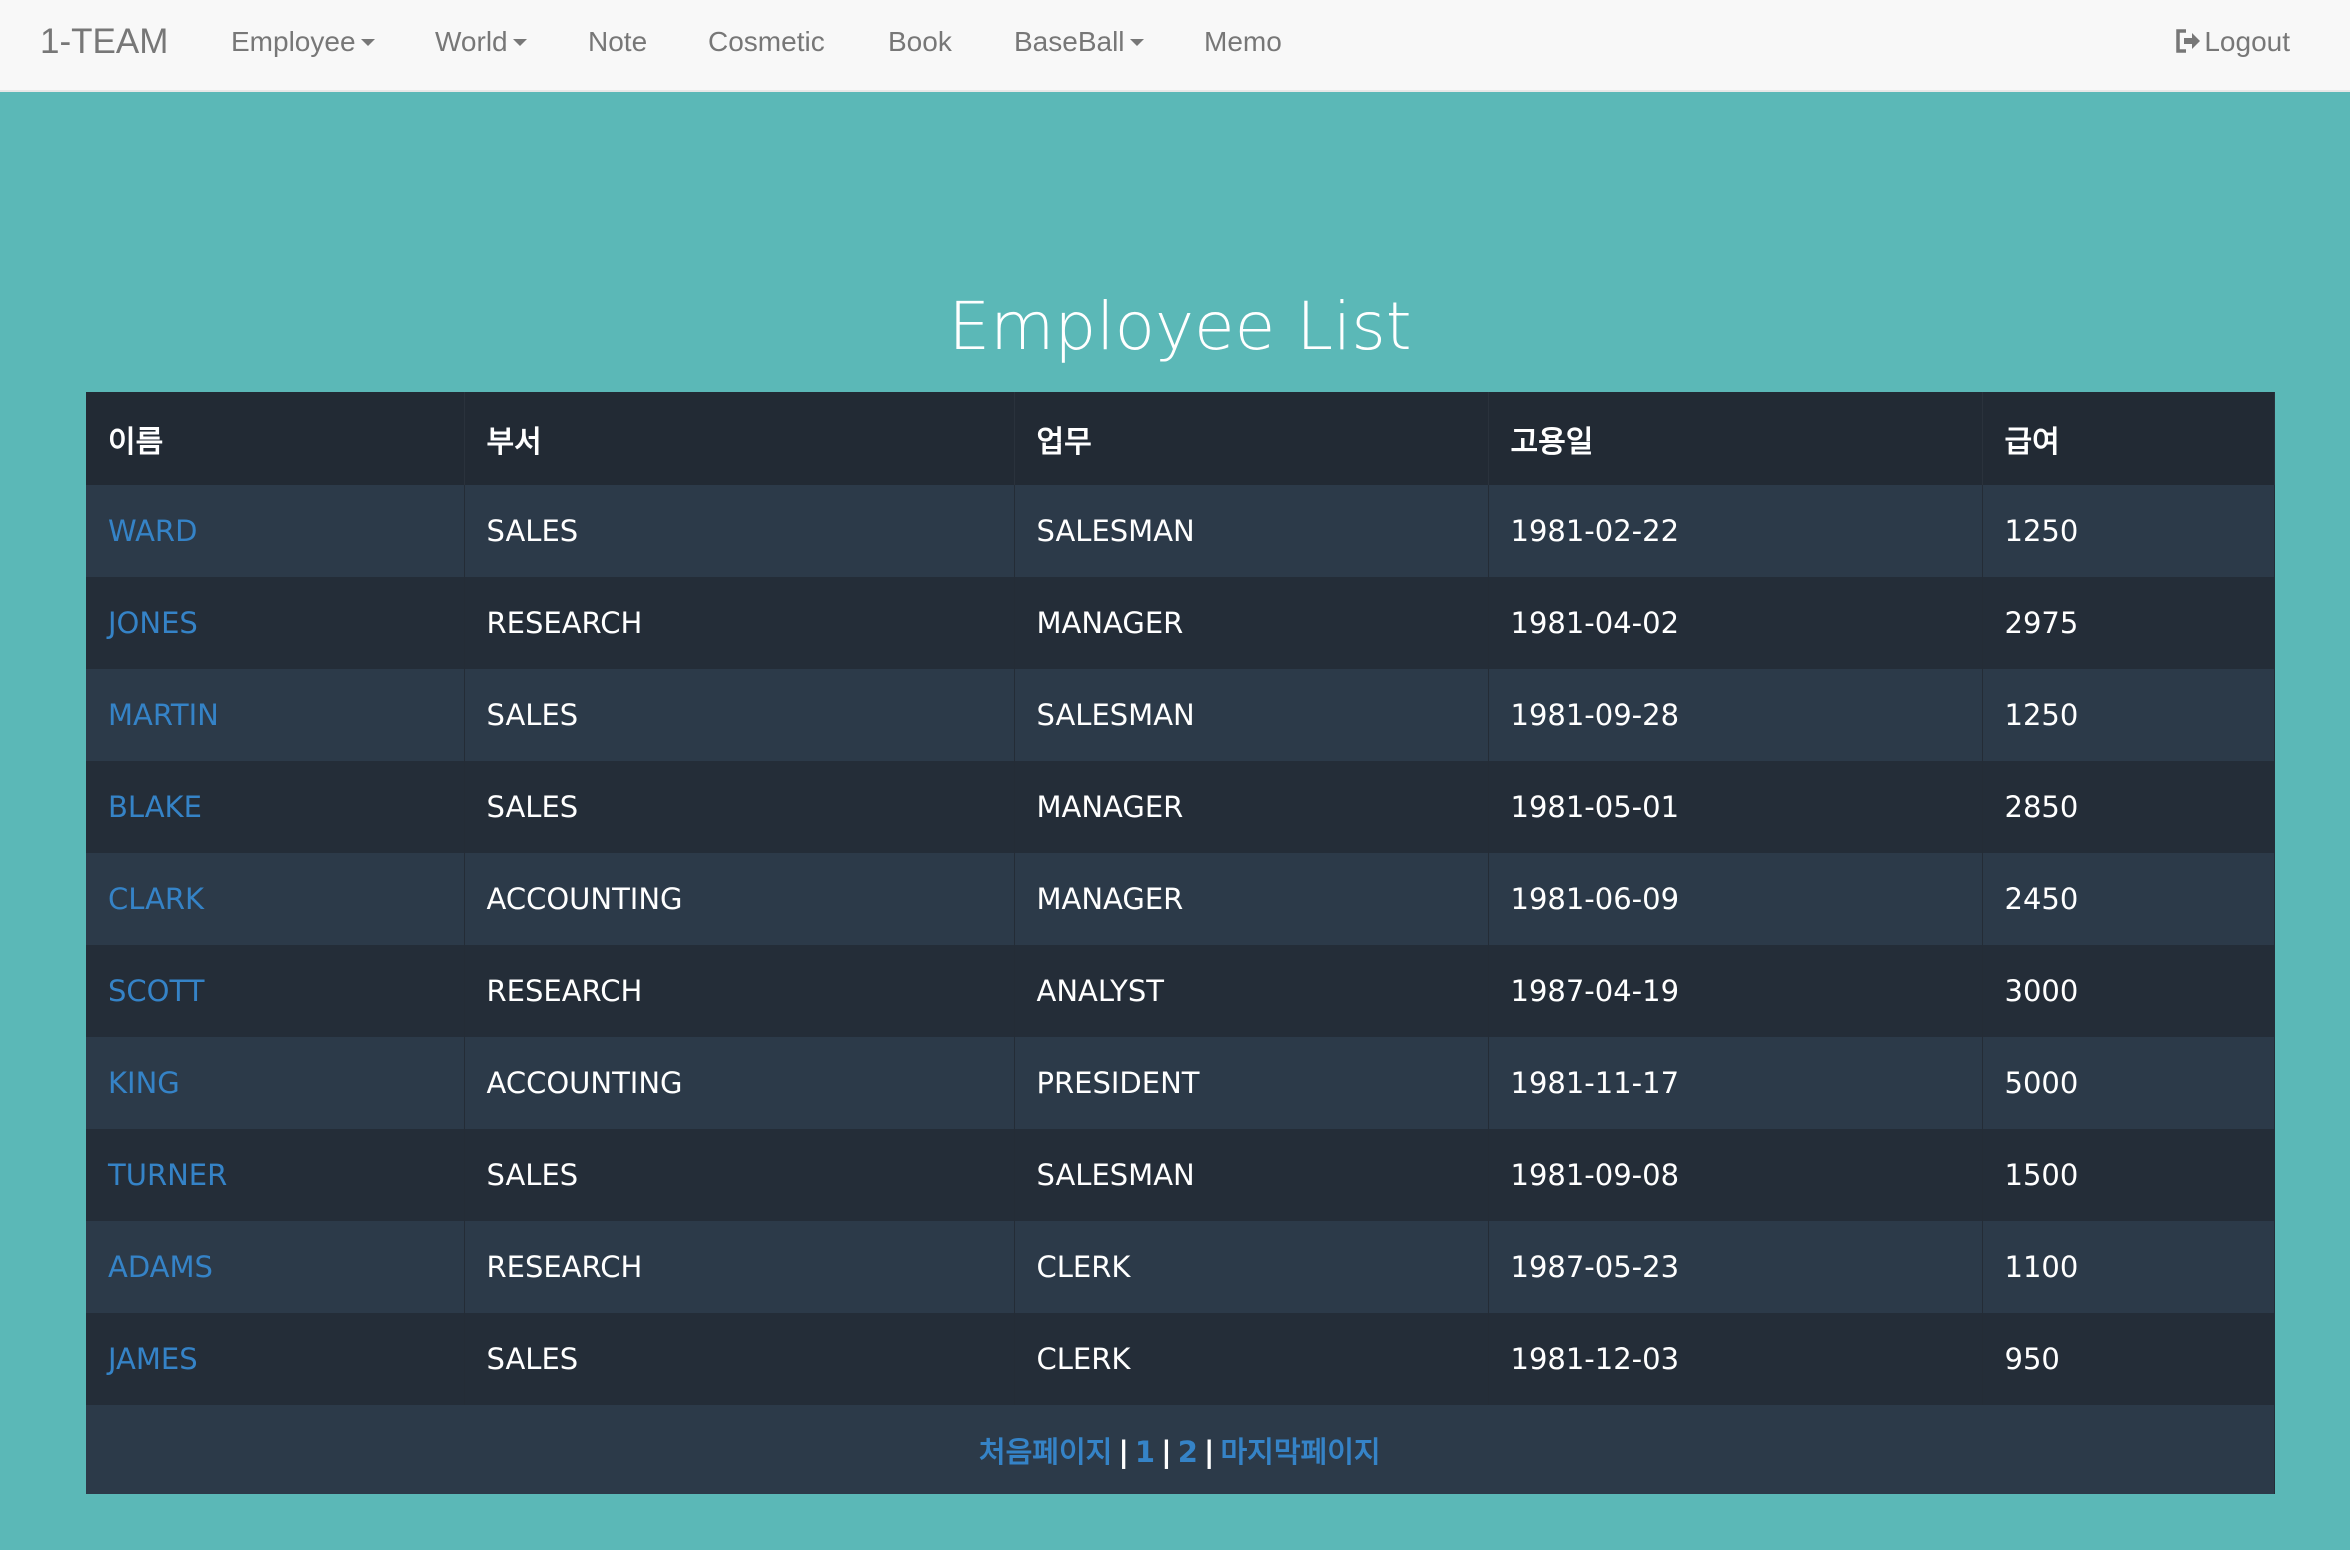 This screenshot has height=1550, width=2350. I want to click on employee-name-link: CLARK, so click(275, 899).